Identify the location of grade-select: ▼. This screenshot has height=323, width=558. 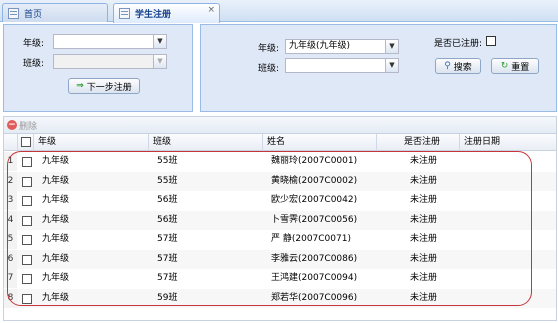
(110, 41).